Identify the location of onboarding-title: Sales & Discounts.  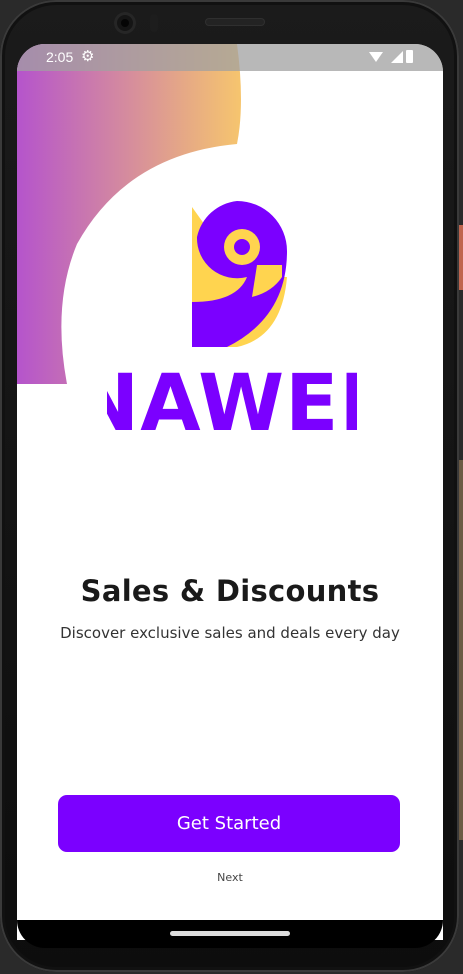
(230, 591).